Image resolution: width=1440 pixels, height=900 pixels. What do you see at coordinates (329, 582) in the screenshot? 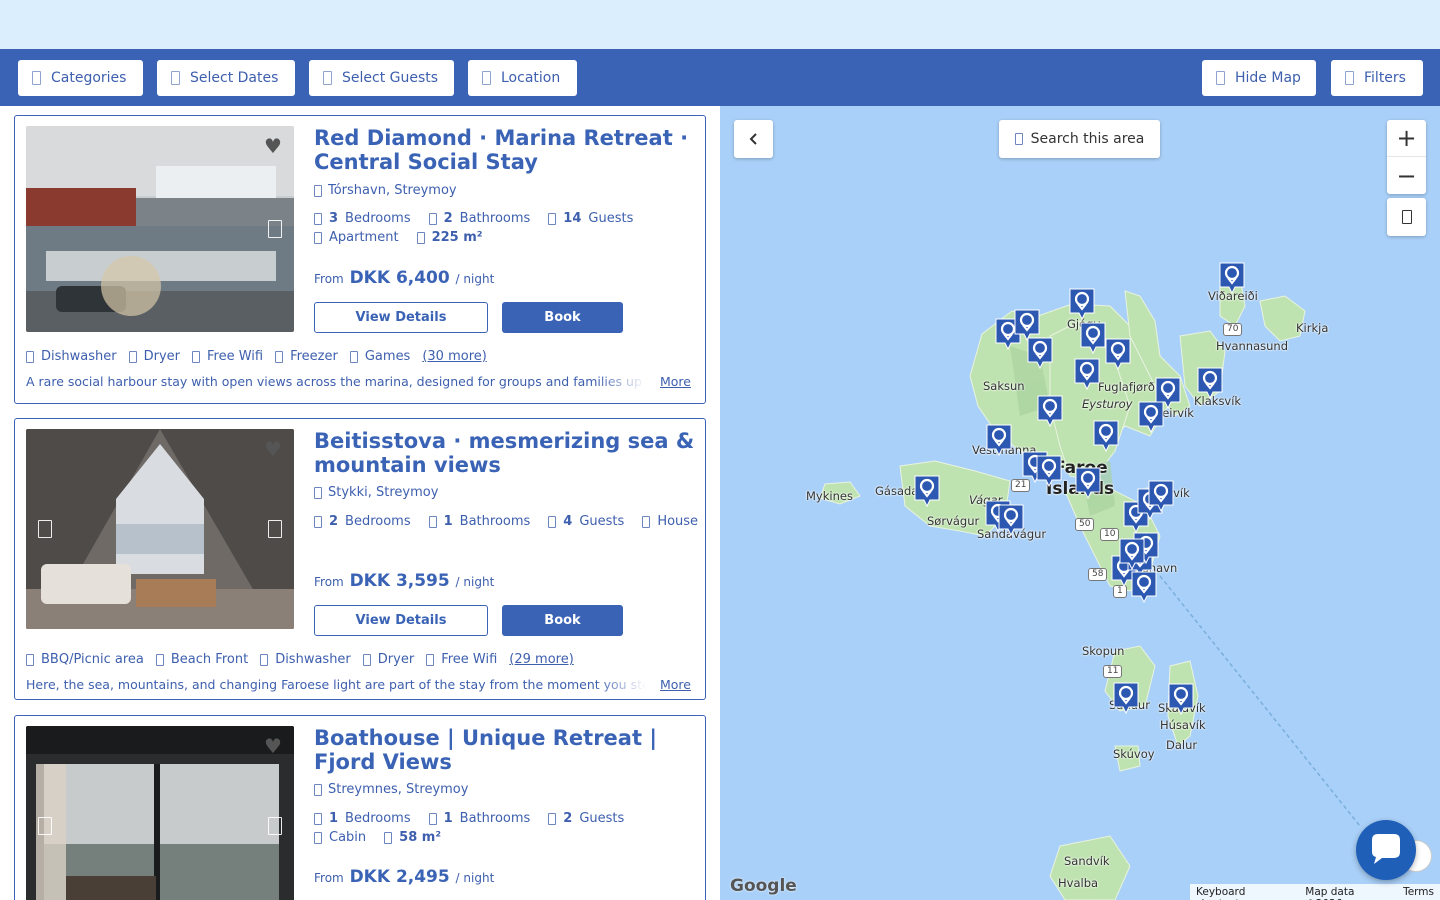
I see `price-from: From` at bounding box center [329, 582].